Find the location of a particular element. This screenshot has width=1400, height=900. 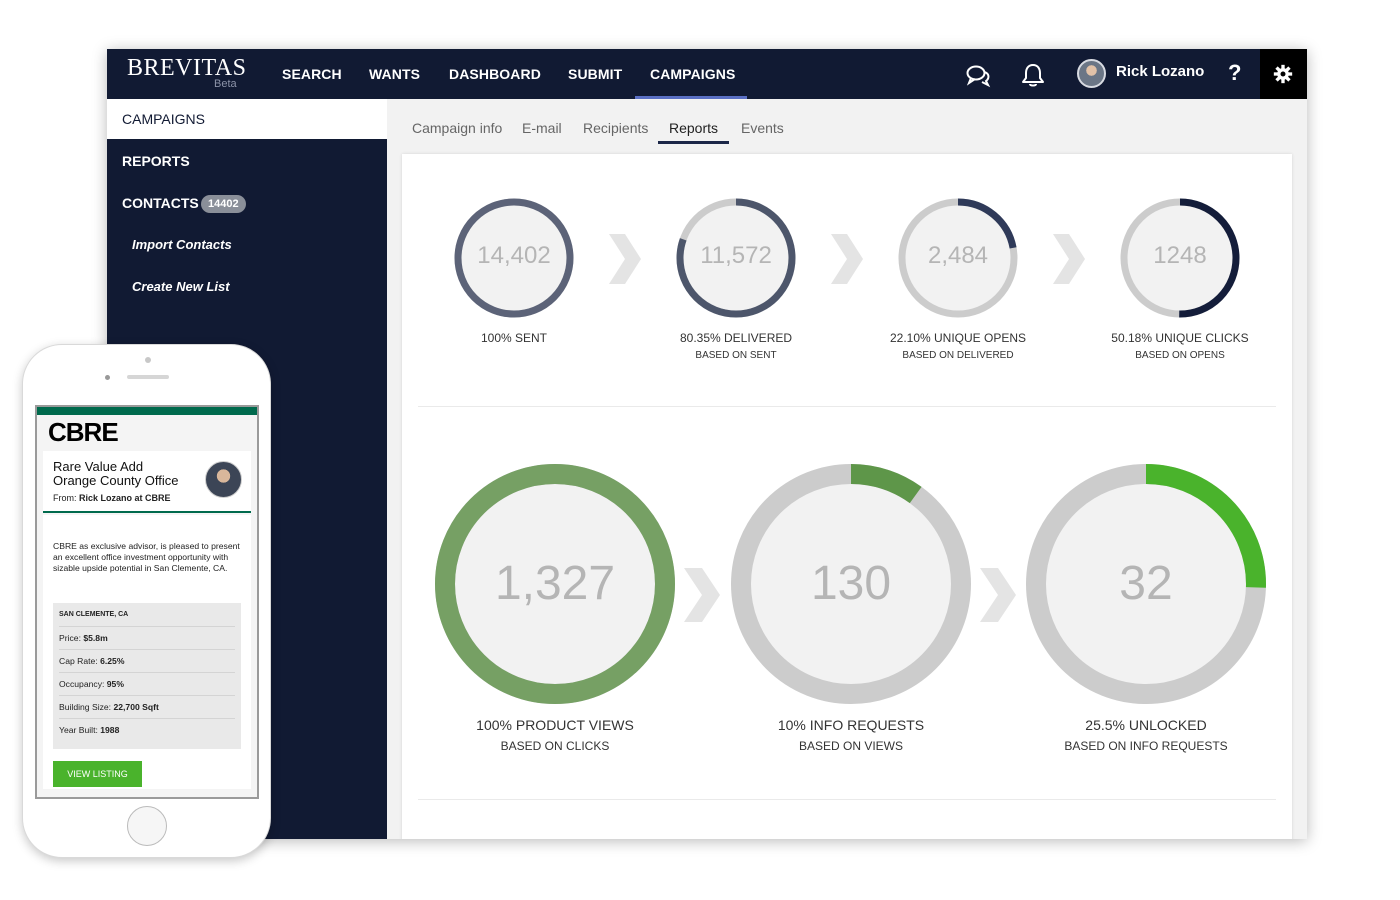

delivered-value: 11,572 is located at coordinates (736, 255).